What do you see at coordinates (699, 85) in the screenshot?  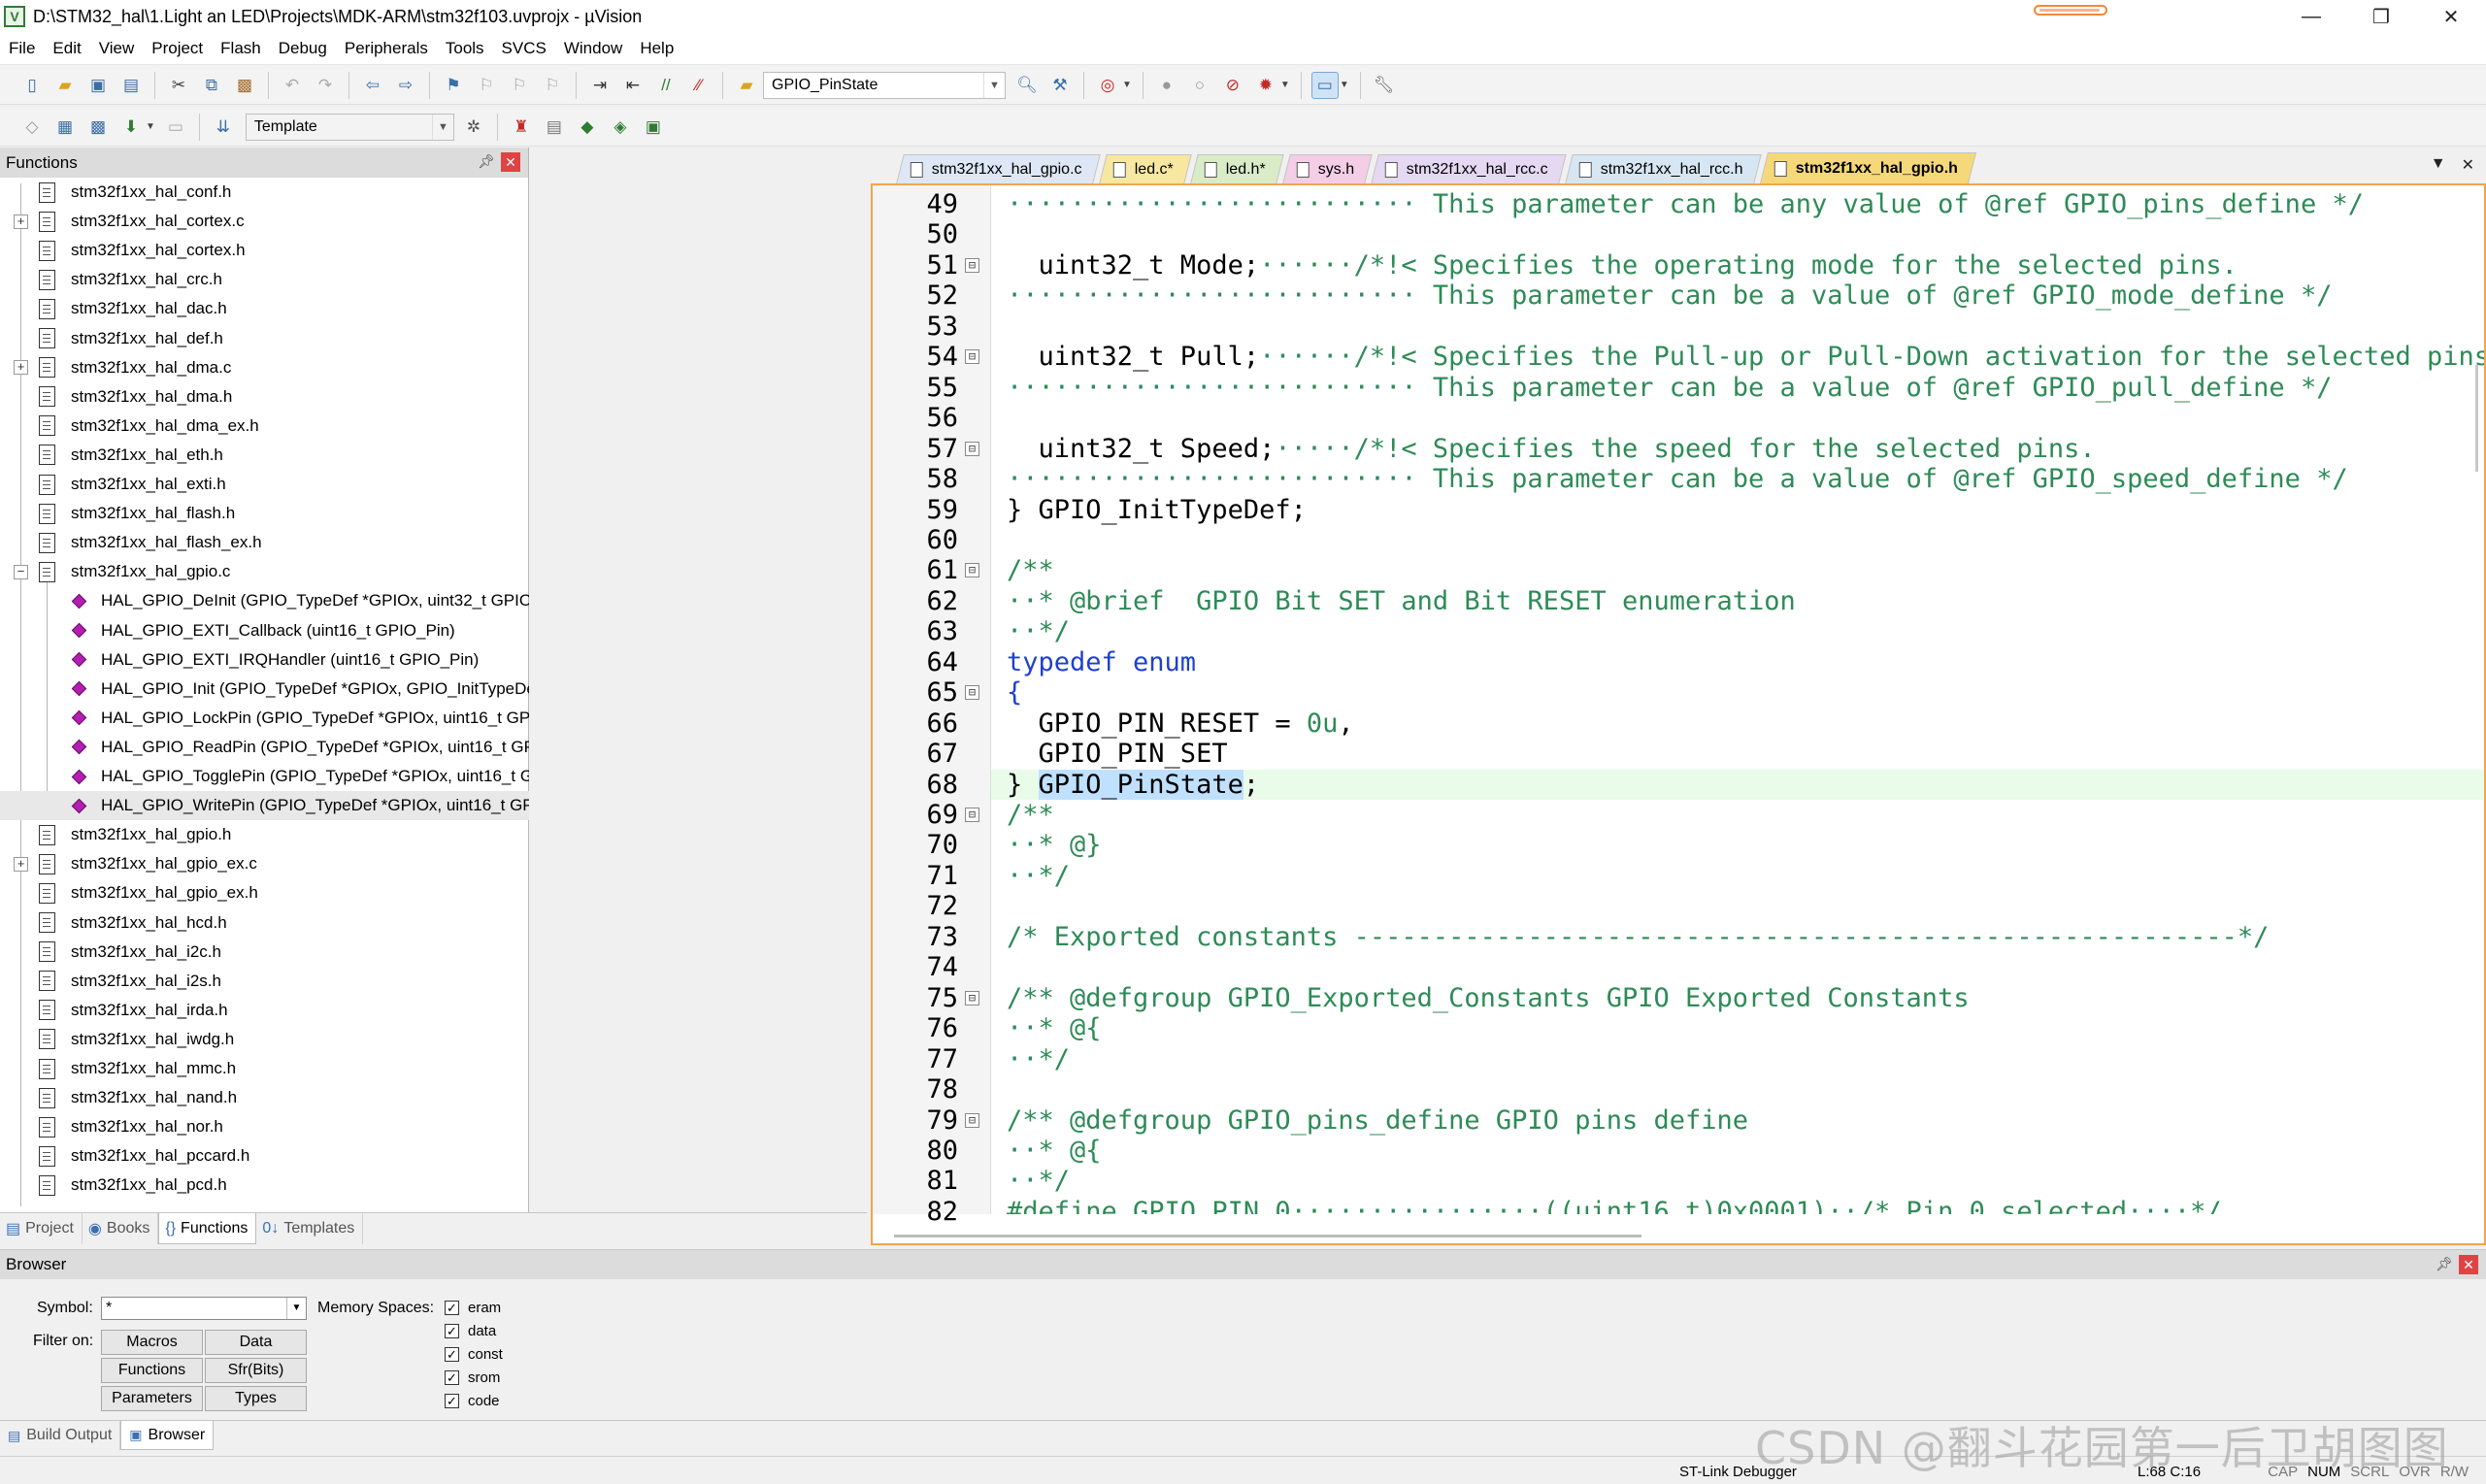 I see `uncomment-icon: ⁄⁄` at bounding box center [699, 85].